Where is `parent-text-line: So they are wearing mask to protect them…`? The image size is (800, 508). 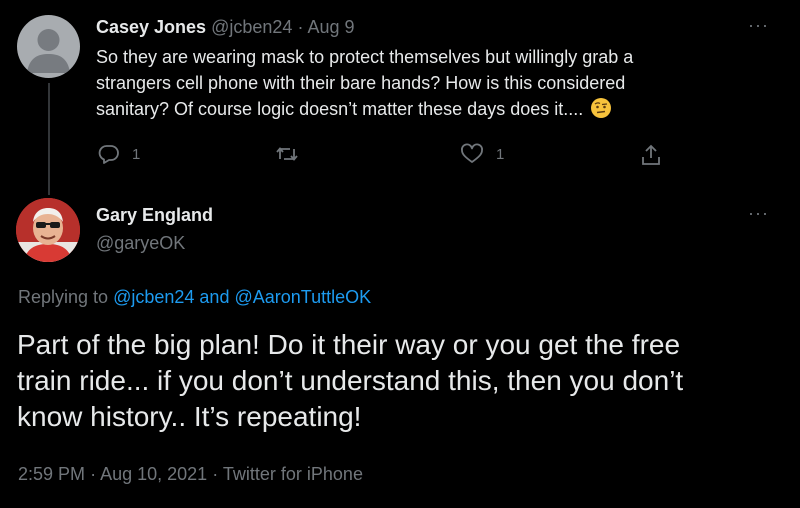
parent-text-line: So they are wearing mask to protect them… is located at coordinates (365, 57).